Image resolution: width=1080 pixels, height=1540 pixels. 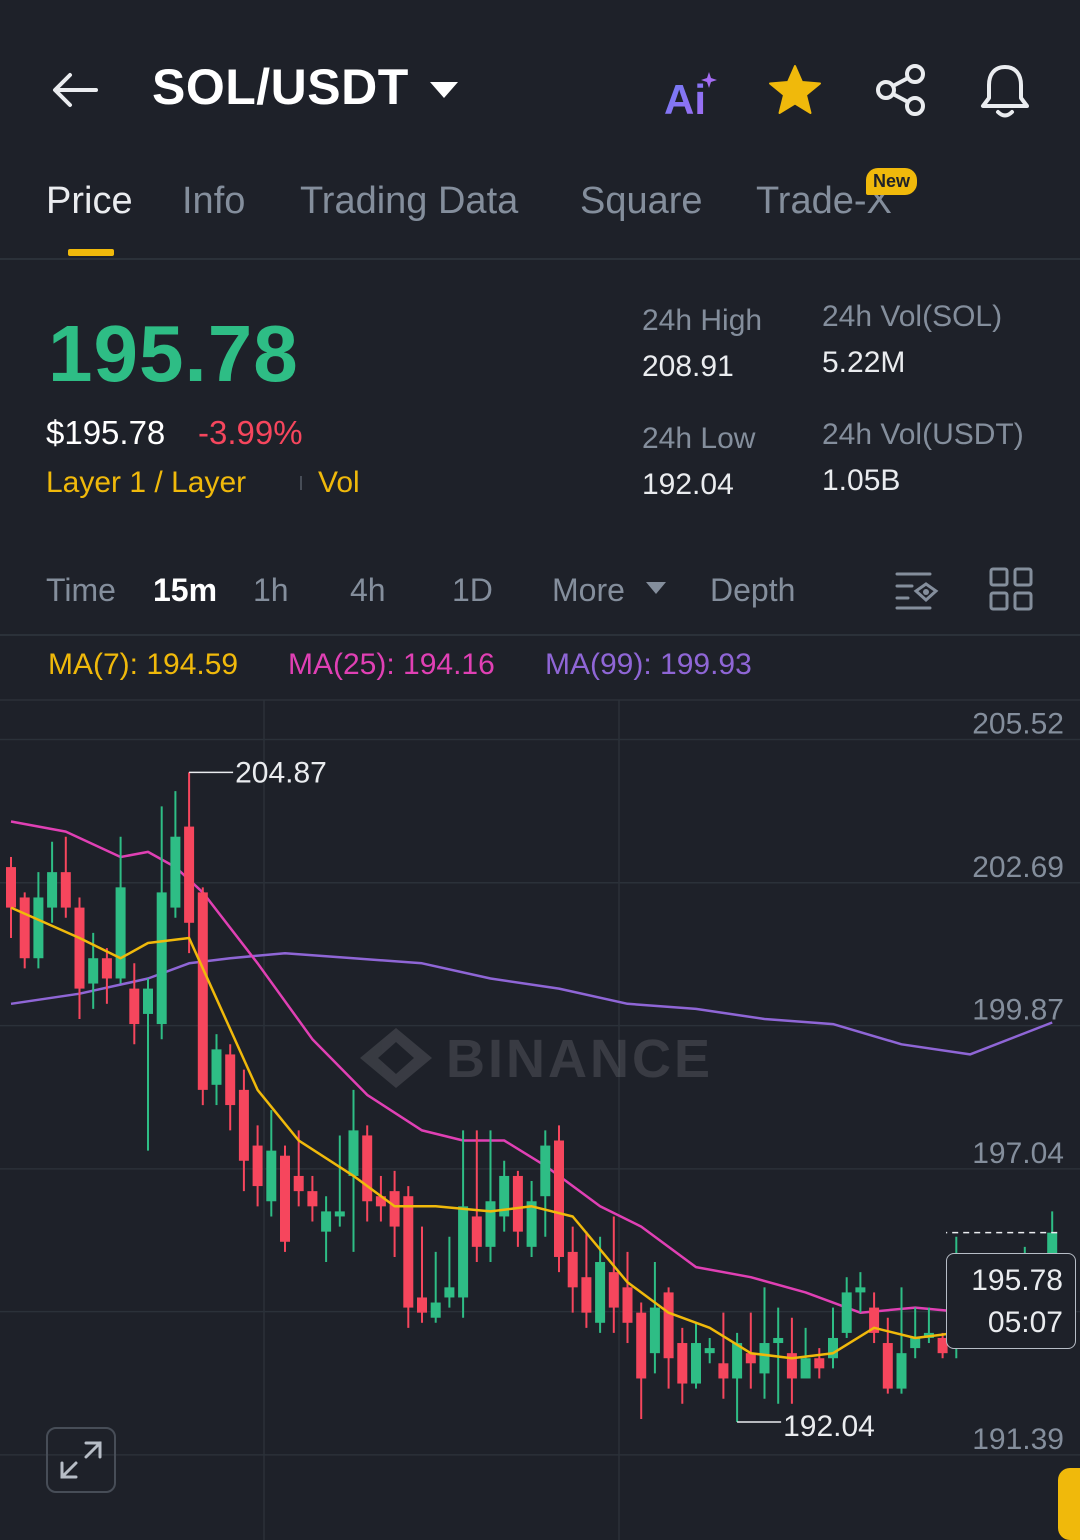 I want to click on interval-more: More, so click(x=588, y=590).